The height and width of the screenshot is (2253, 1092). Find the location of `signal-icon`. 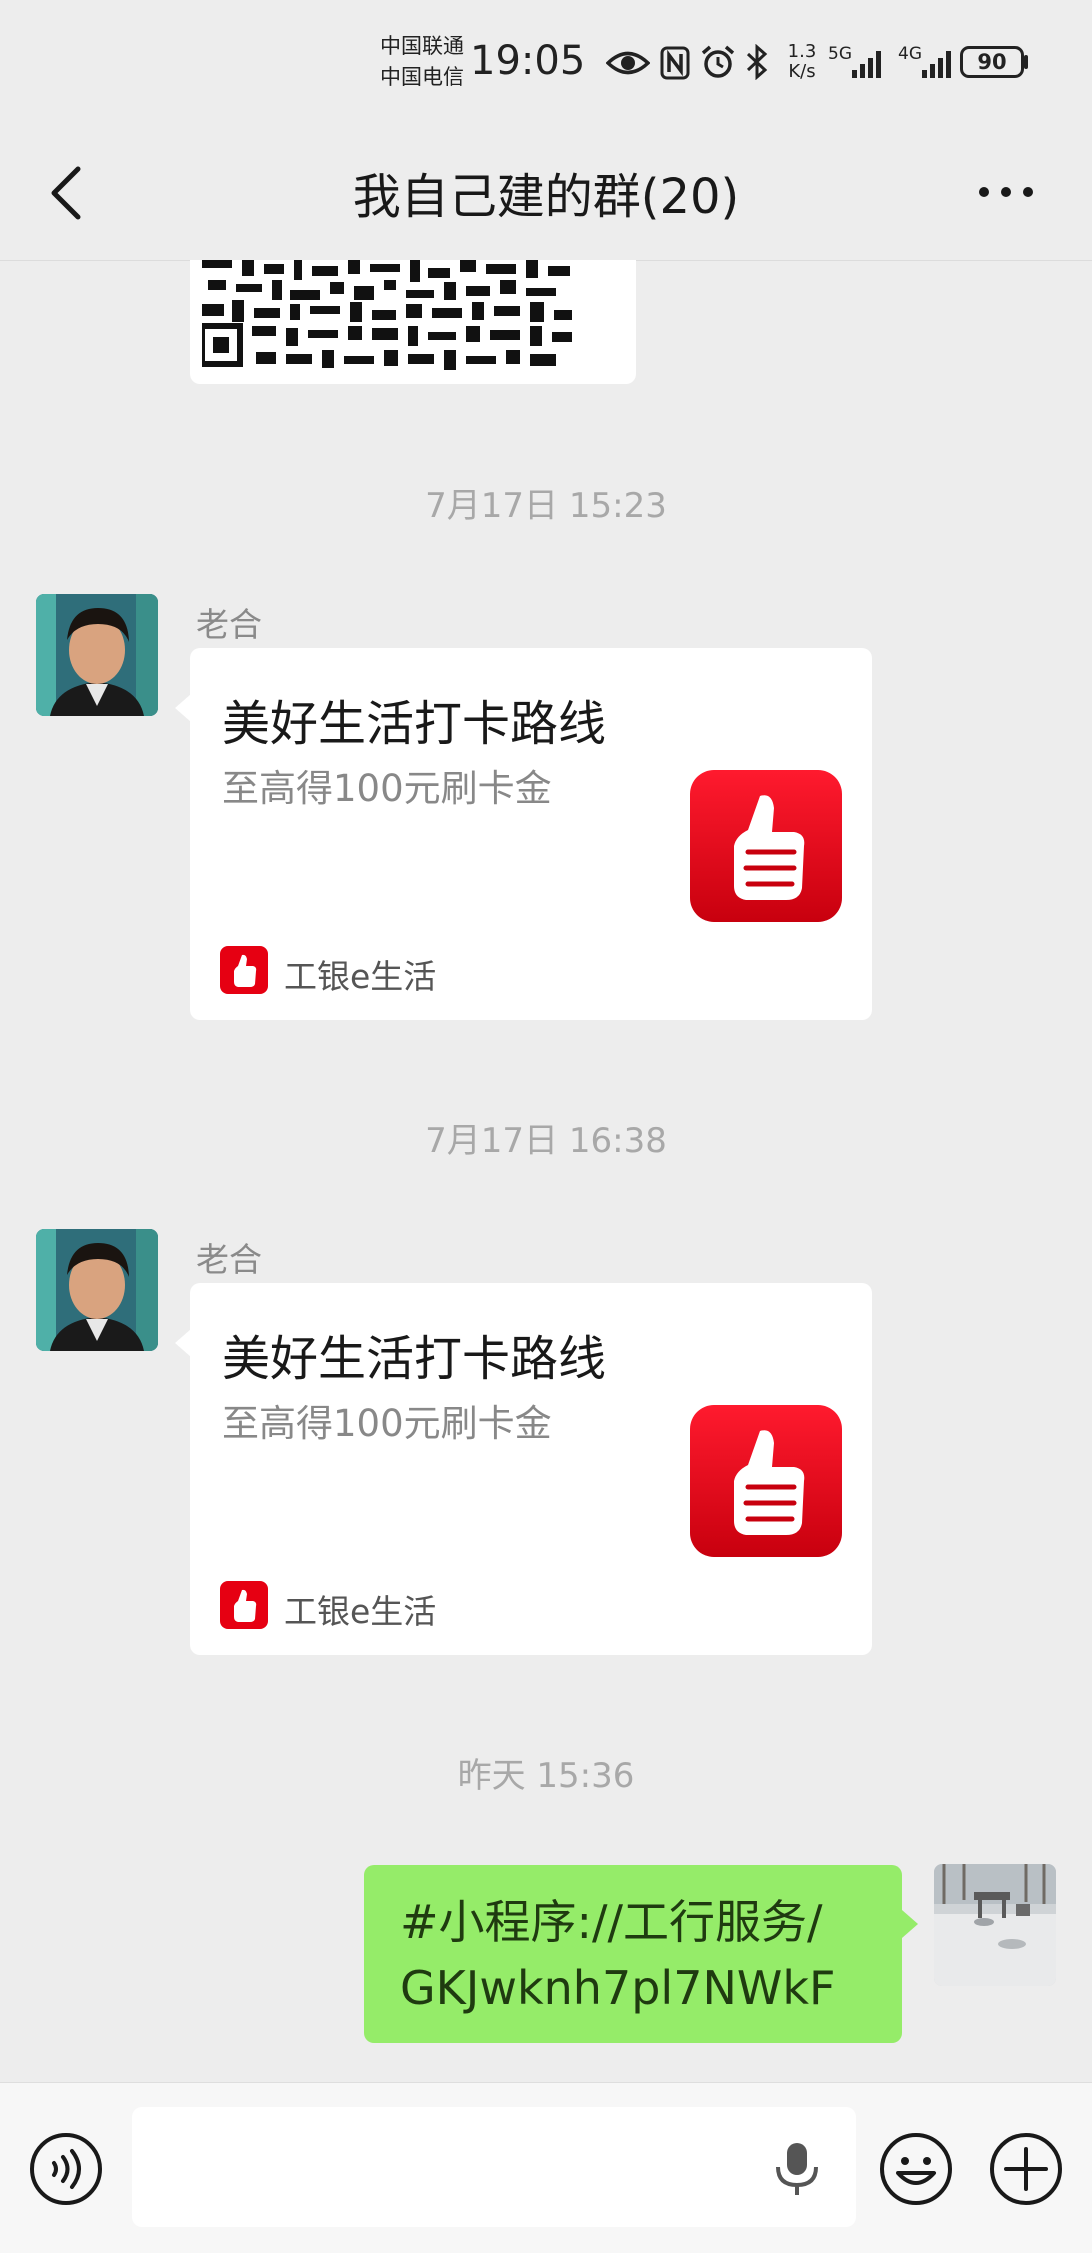

signal-icon is located at coordinates (866, 64).